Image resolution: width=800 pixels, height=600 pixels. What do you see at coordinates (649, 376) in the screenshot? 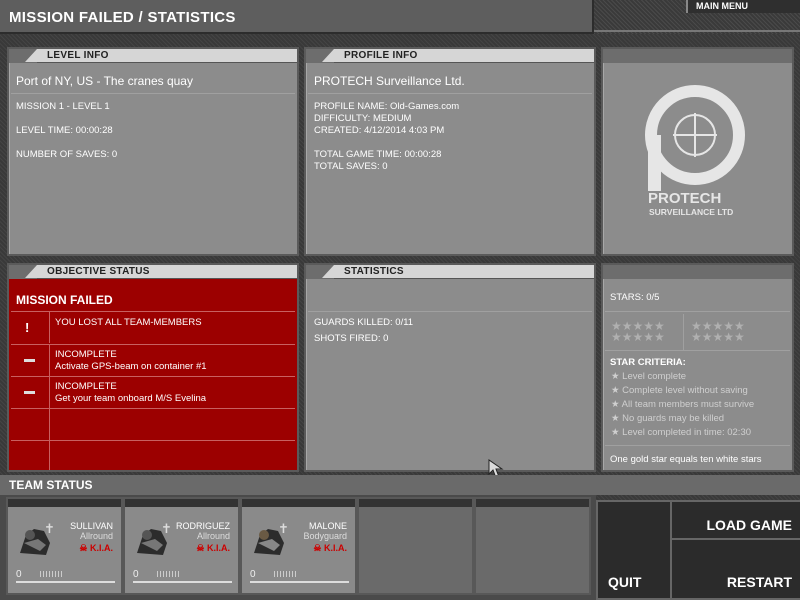
I see `criteria-item: ★ Level complete` at bounding box center [649, 376].